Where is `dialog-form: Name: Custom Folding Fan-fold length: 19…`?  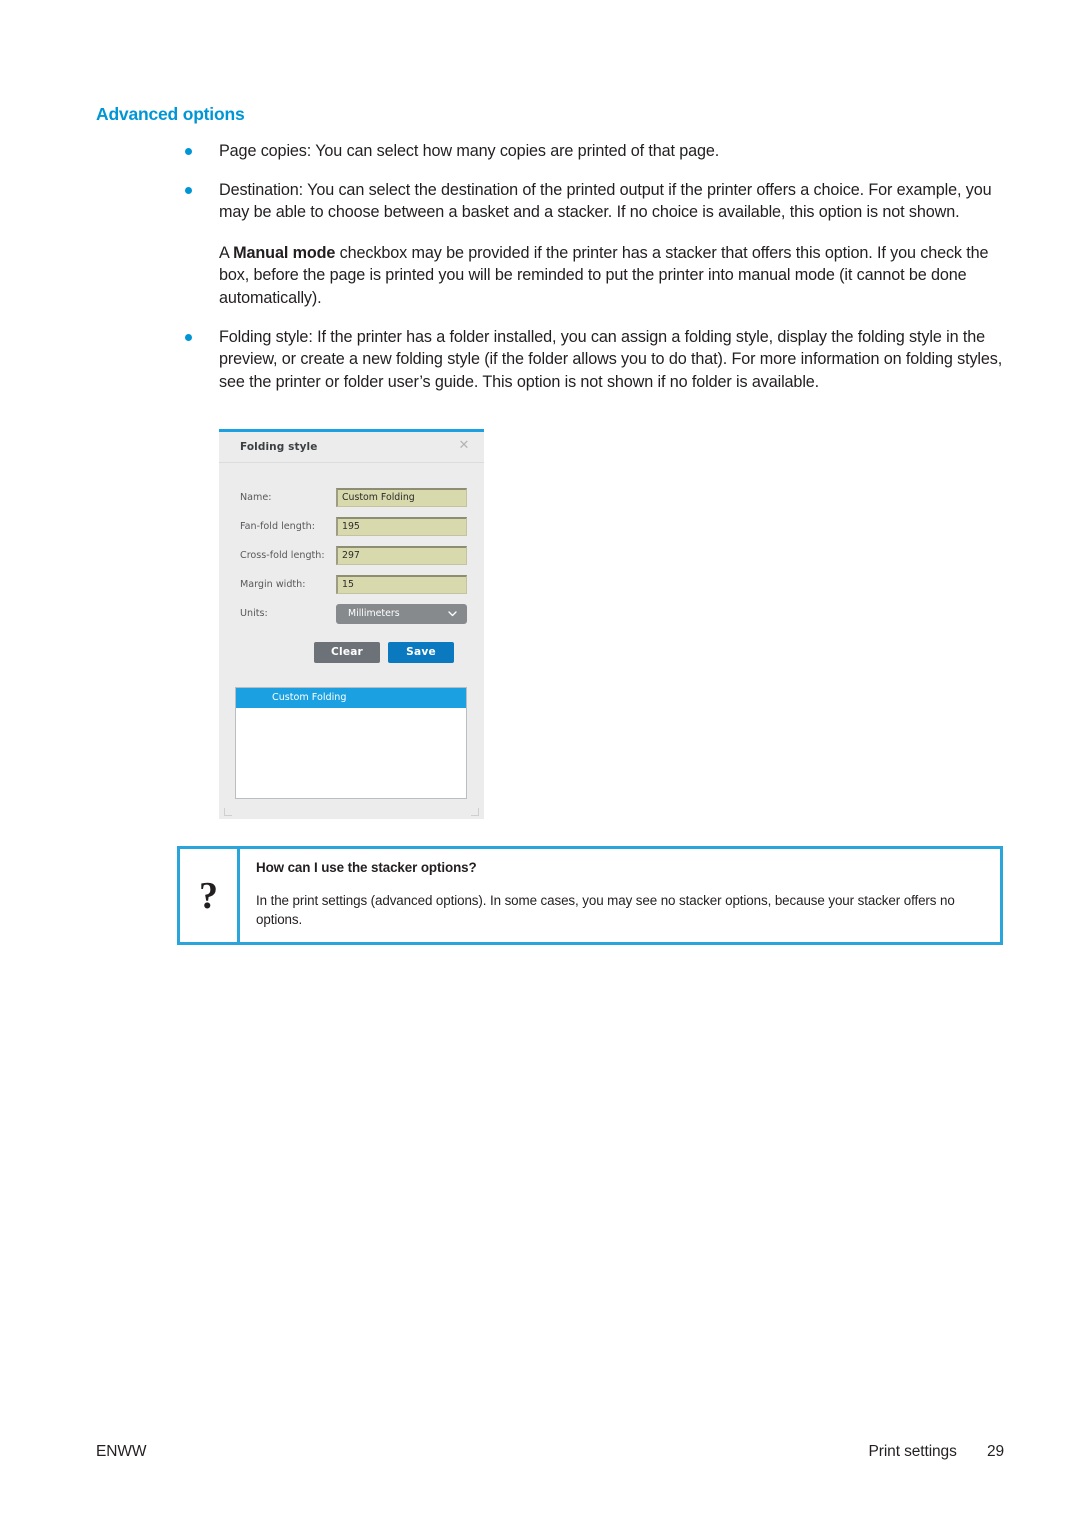 dialog-form: Name: Custom Folding Fan-fold length: 19… is located at coordinates (351, 569).